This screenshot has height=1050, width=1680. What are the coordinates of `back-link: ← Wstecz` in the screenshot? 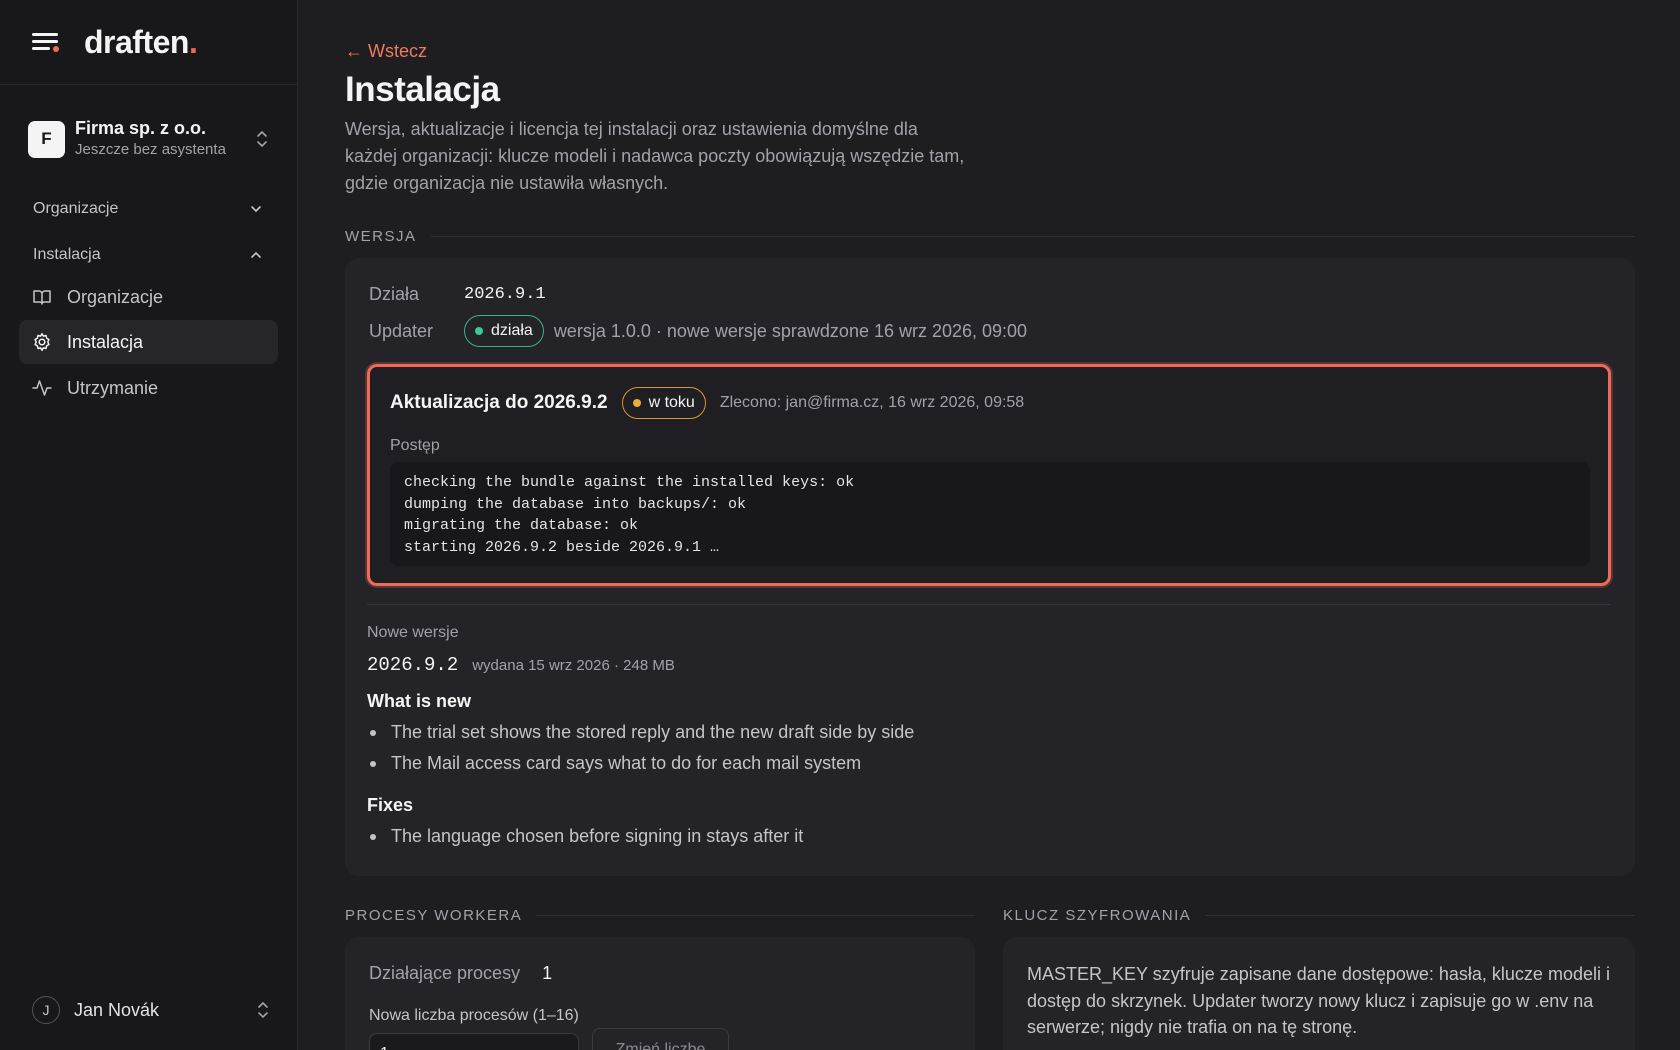 It's located at (386, 51).